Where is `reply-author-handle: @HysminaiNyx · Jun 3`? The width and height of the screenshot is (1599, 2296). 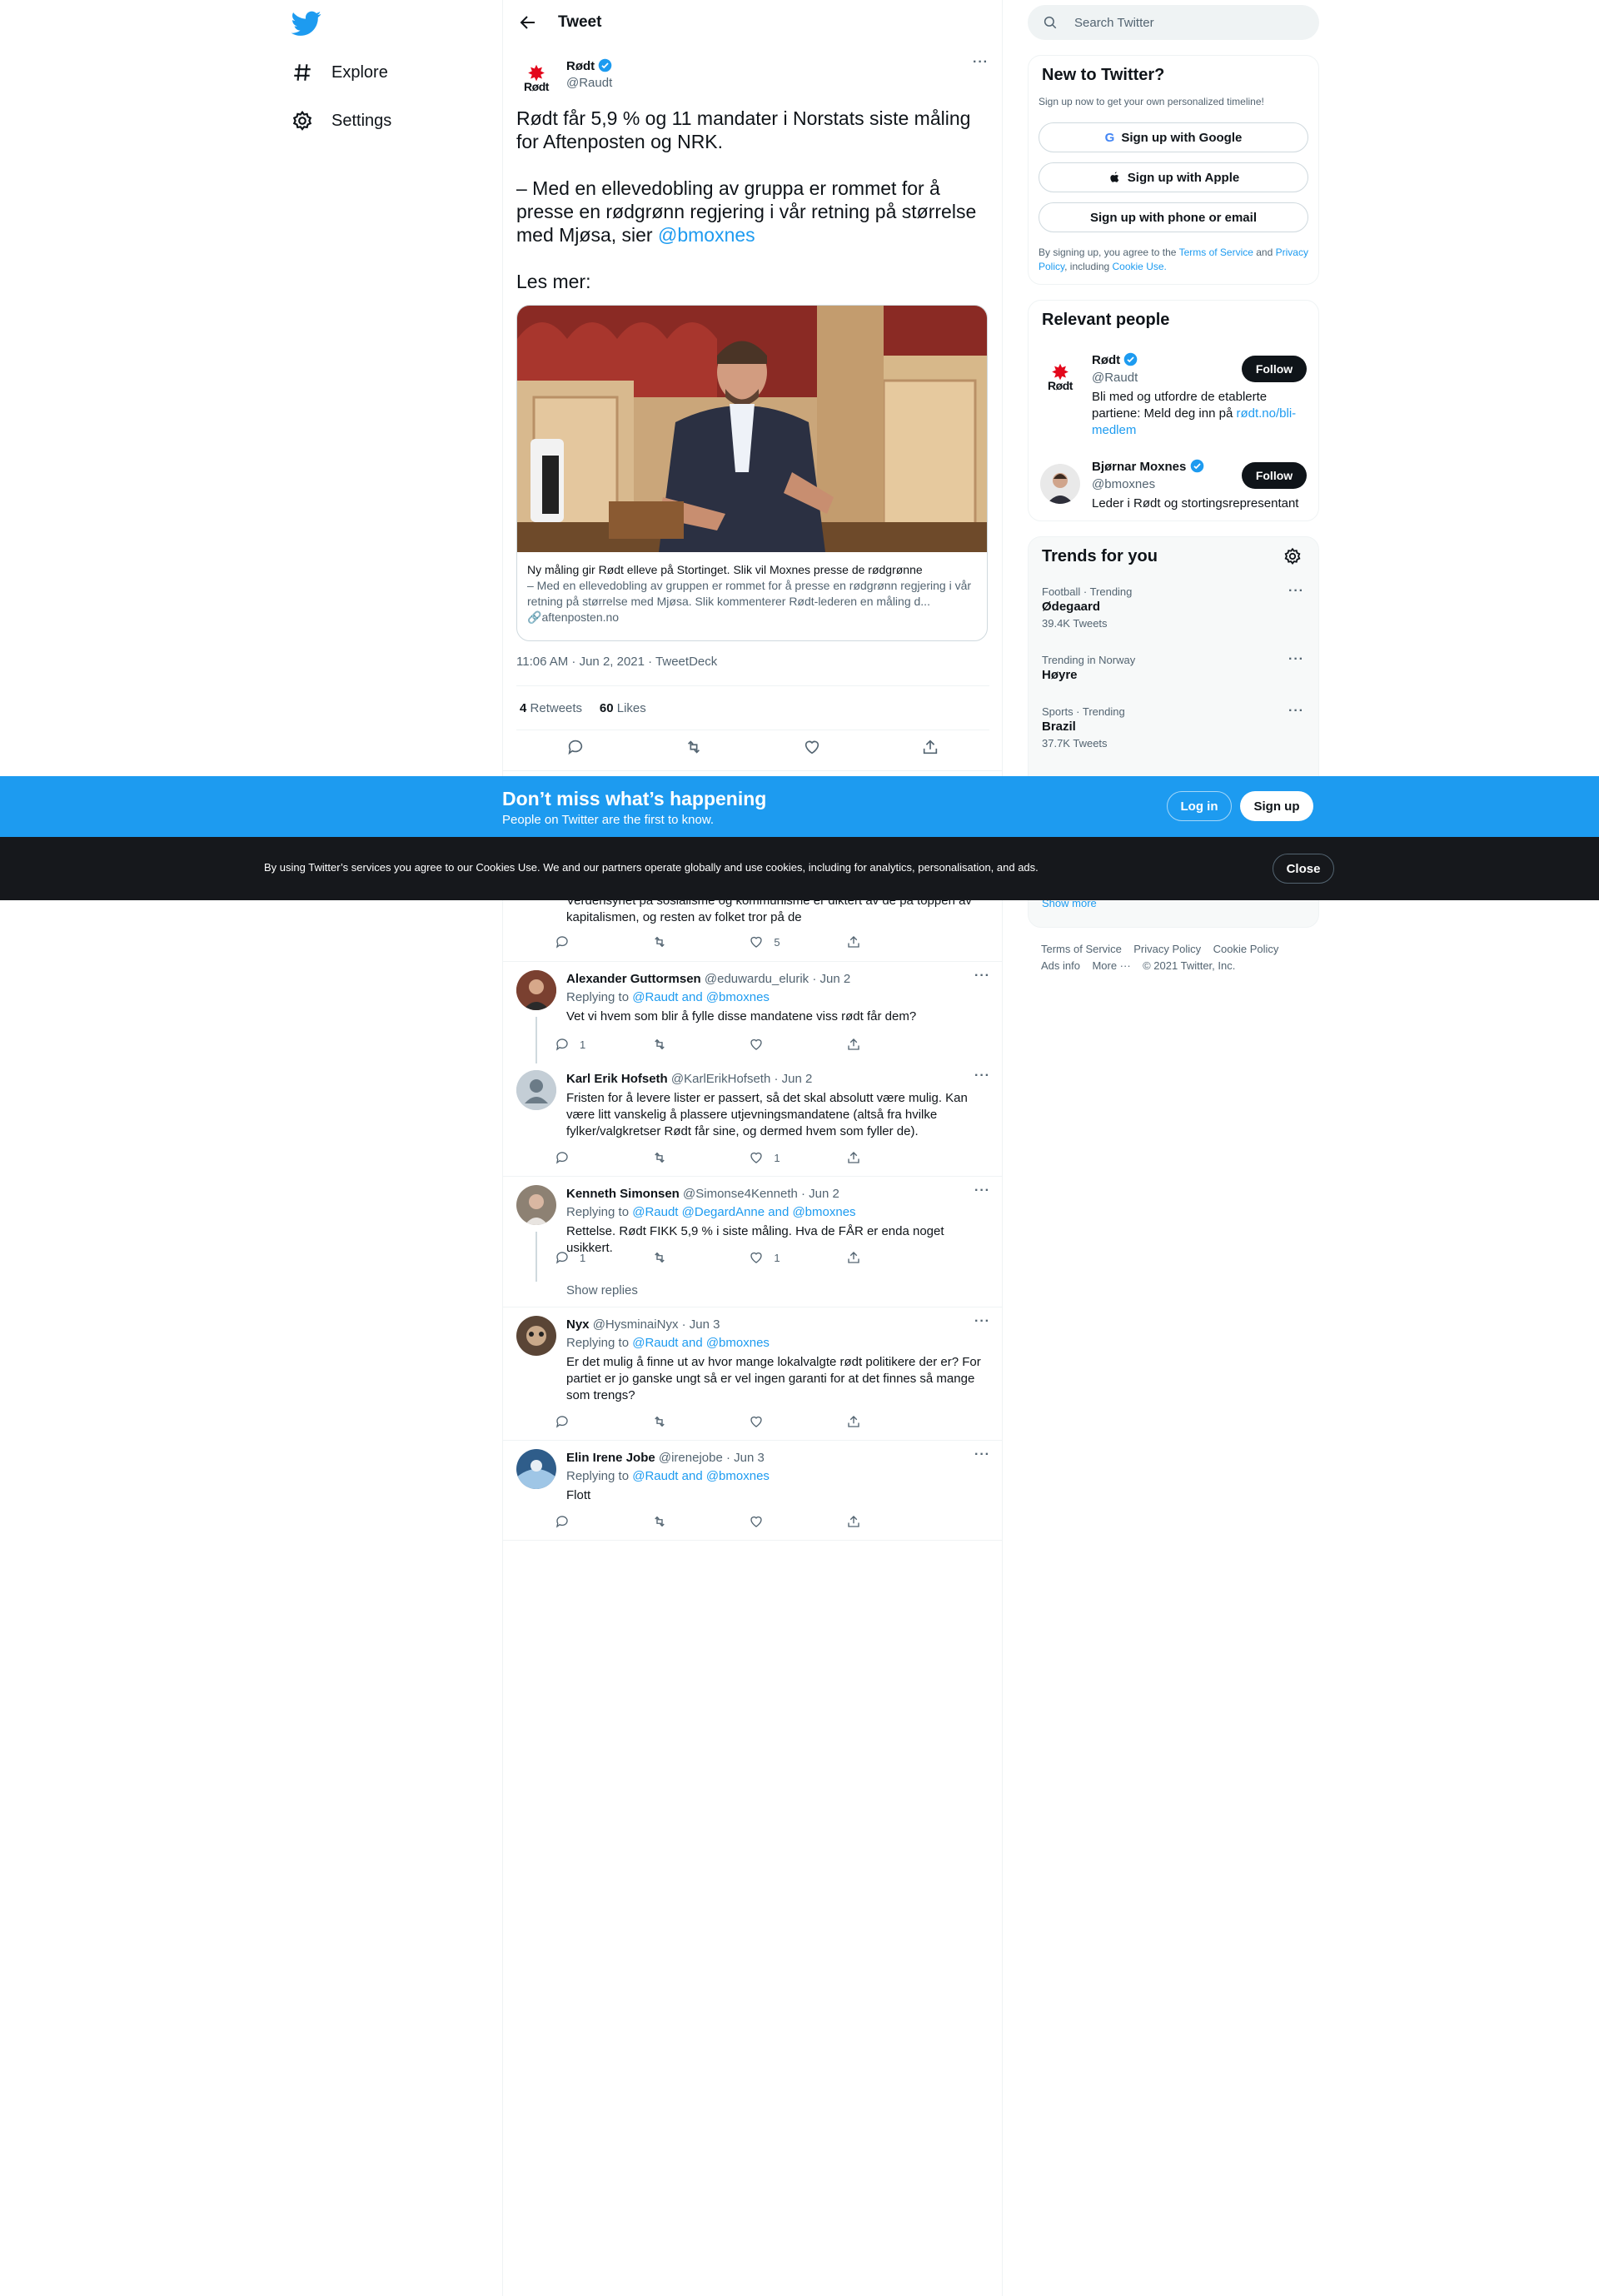 reply-author-handle: @HysminaiNyx · Jun 3 is located at coordinates (656, 1324).